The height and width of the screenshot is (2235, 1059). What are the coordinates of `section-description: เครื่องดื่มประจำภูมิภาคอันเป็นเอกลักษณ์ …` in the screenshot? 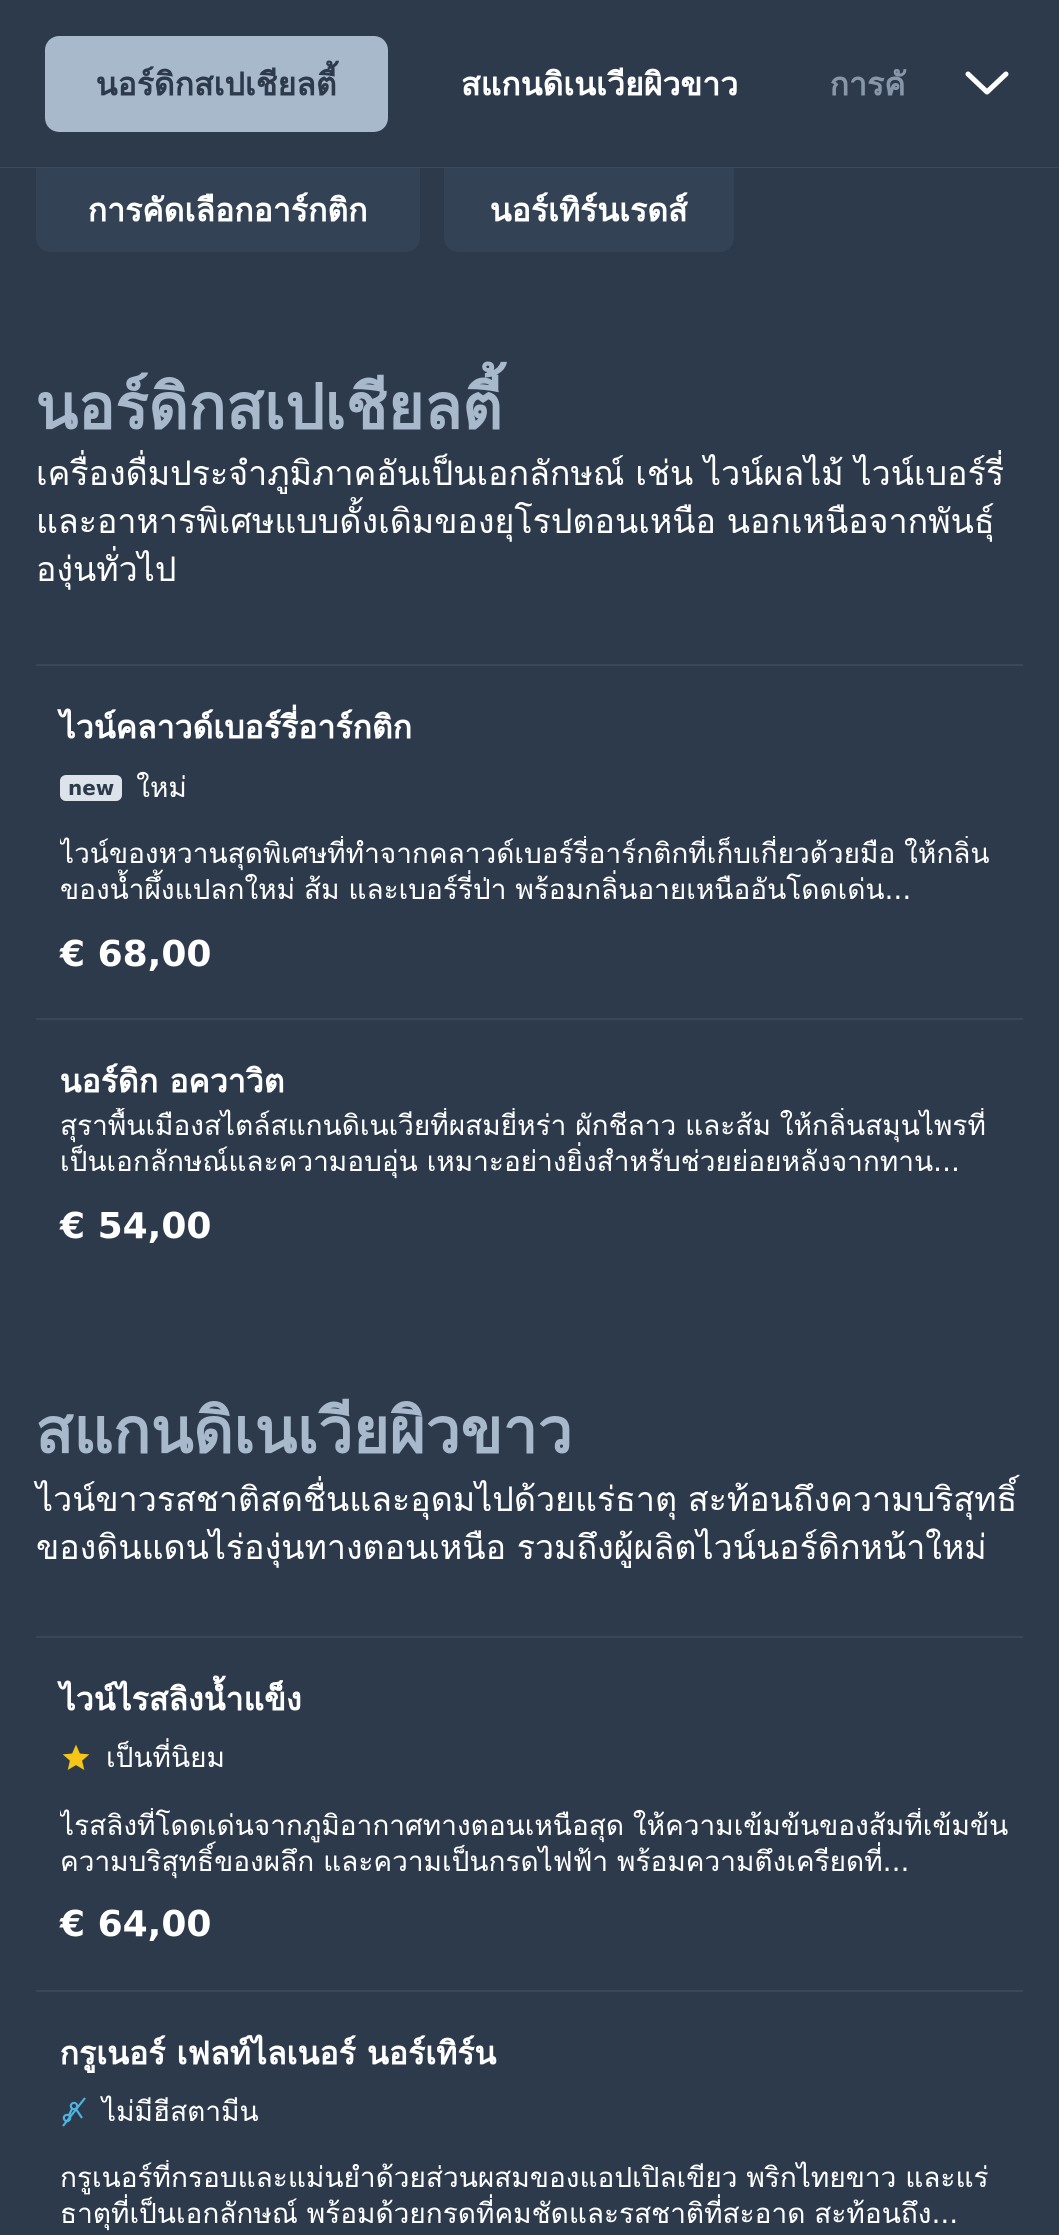 It's located at (520, 522).